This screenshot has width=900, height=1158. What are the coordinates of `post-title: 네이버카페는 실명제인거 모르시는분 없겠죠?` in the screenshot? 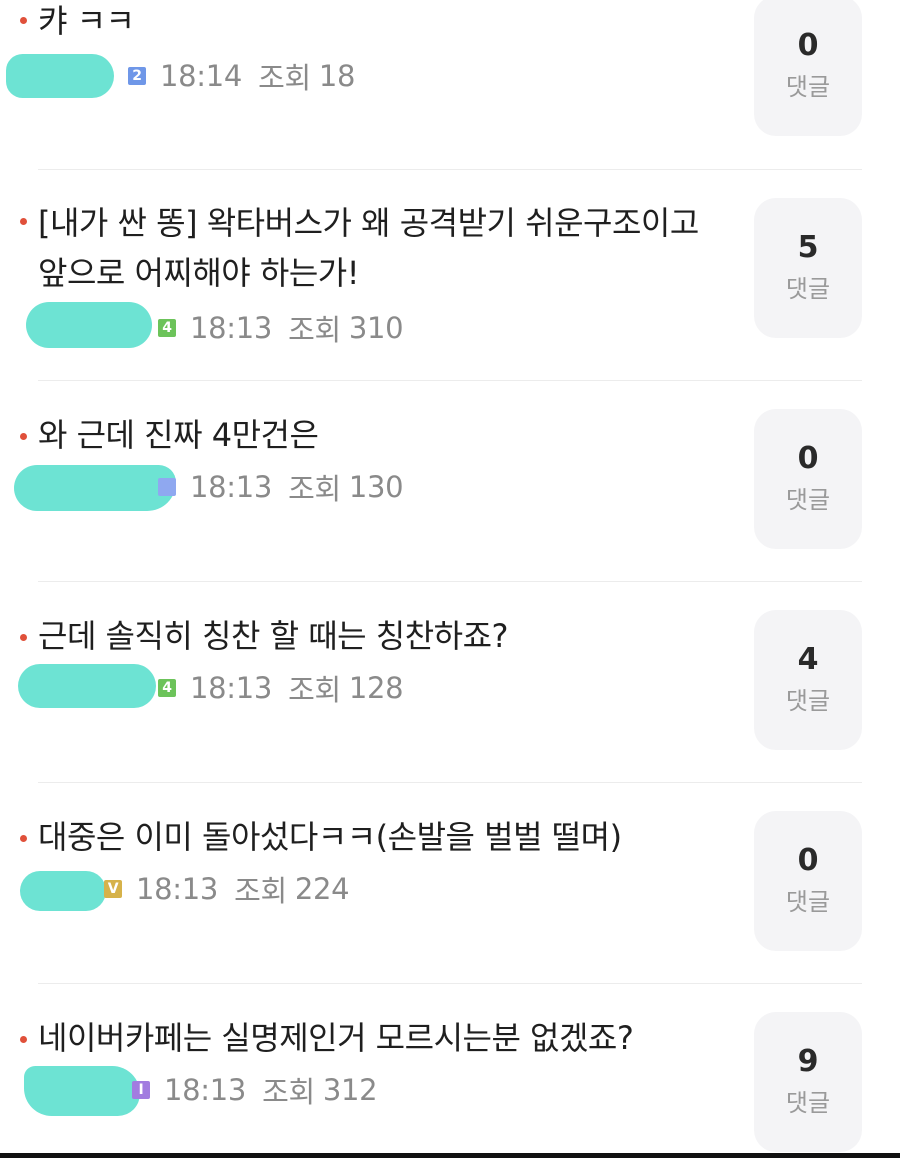 It's located at (383, 1038).